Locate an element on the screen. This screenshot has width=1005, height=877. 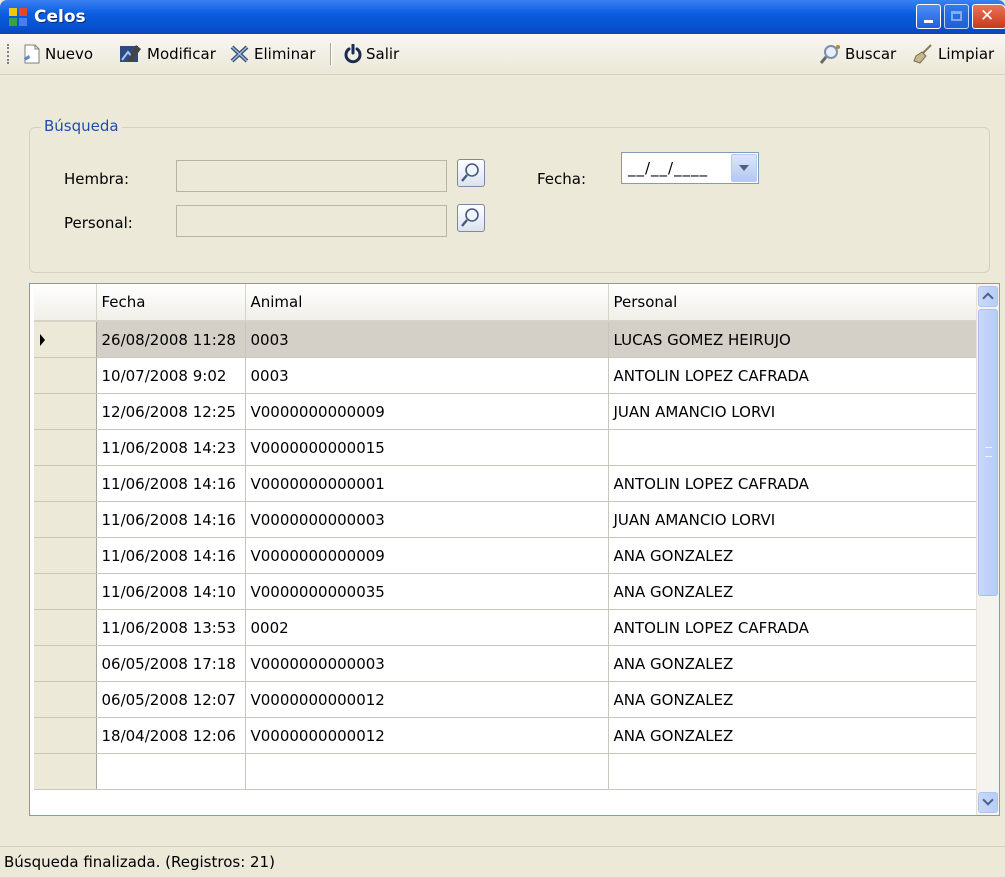
column-header-fecha: Fecha is located at coordinates (171, 303).